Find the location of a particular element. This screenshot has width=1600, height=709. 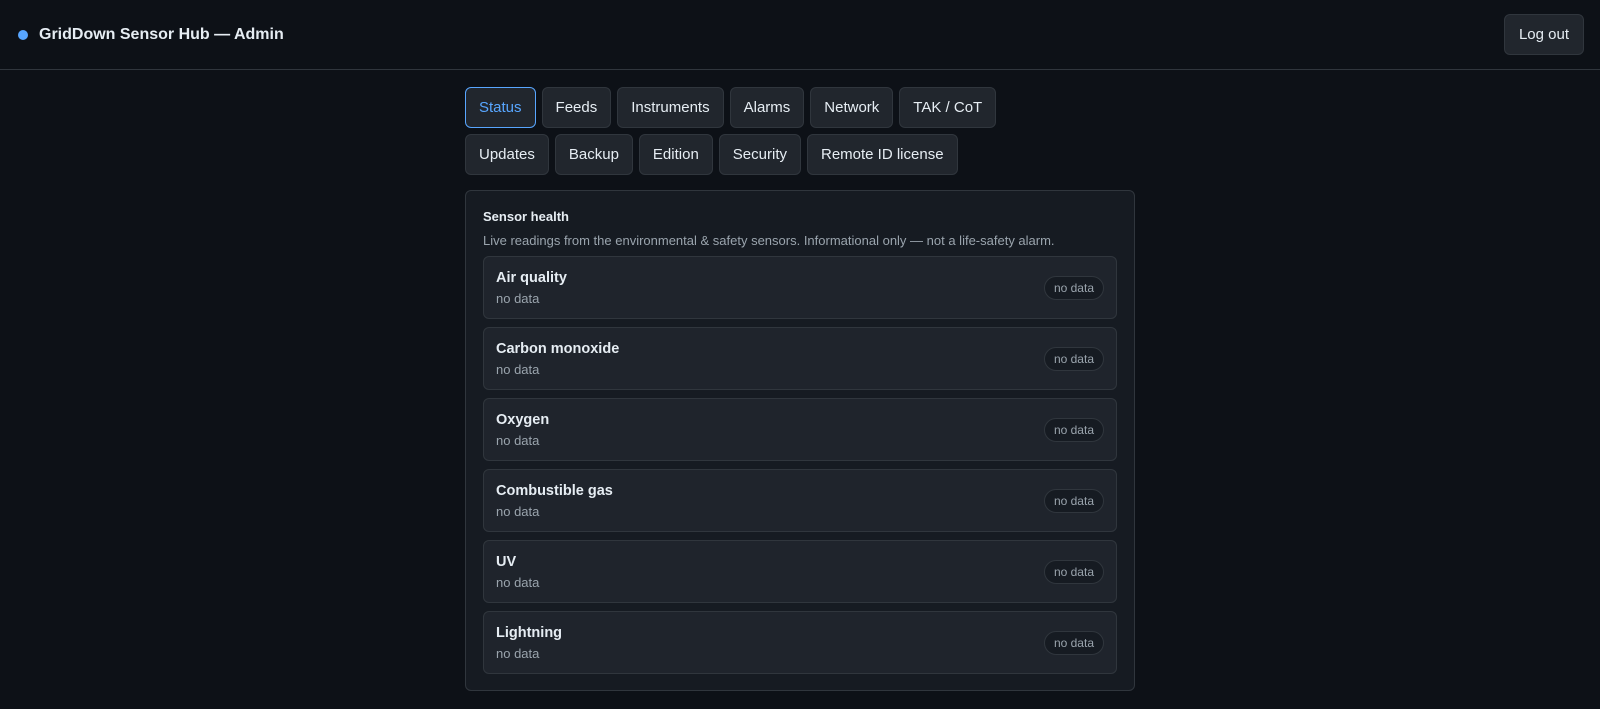

sensor-row-air-quality: Air quality no data no data is located at coordinates (800, 287).